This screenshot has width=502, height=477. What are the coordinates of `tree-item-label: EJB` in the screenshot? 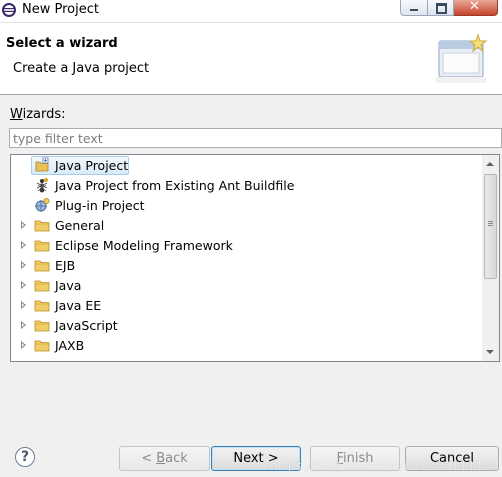 It's located at (65, 265).